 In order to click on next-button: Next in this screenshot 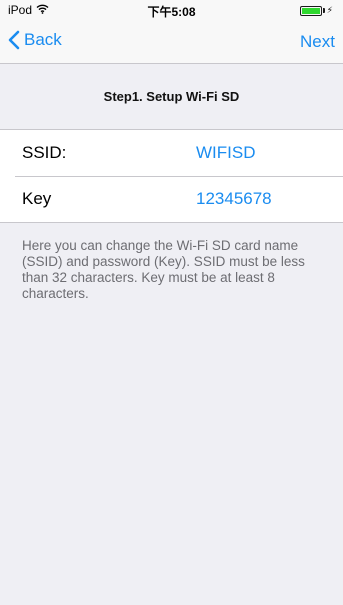, I will do `click(317, 42)`.